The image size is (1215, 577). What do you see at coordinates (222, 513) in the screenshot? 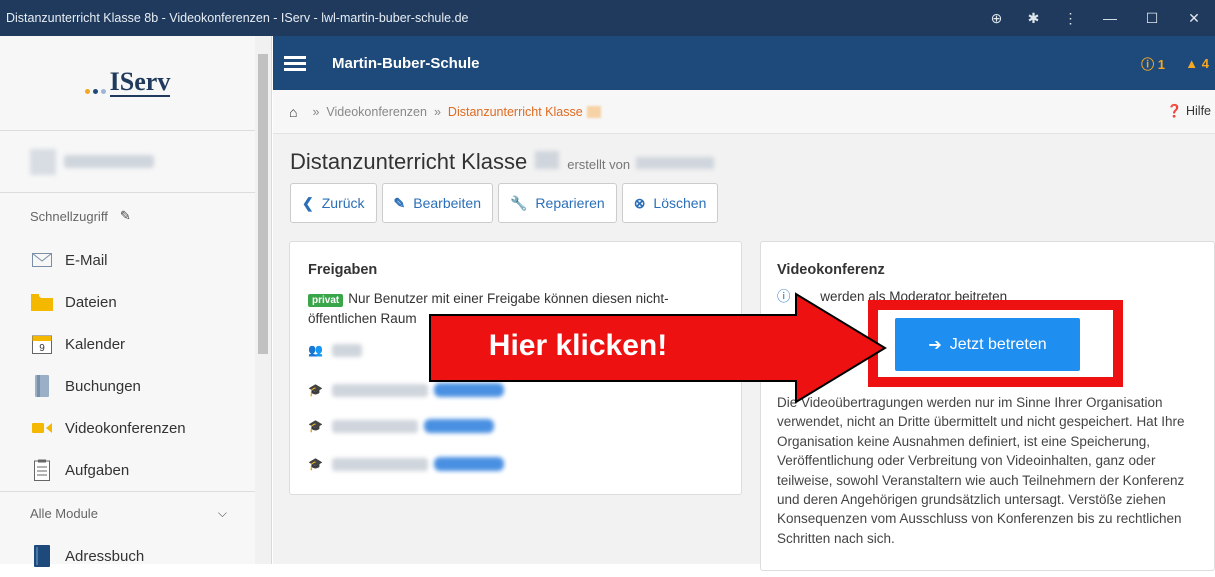
I see `chevron-down-icon: ⌵` at bounding box center [222, 513].